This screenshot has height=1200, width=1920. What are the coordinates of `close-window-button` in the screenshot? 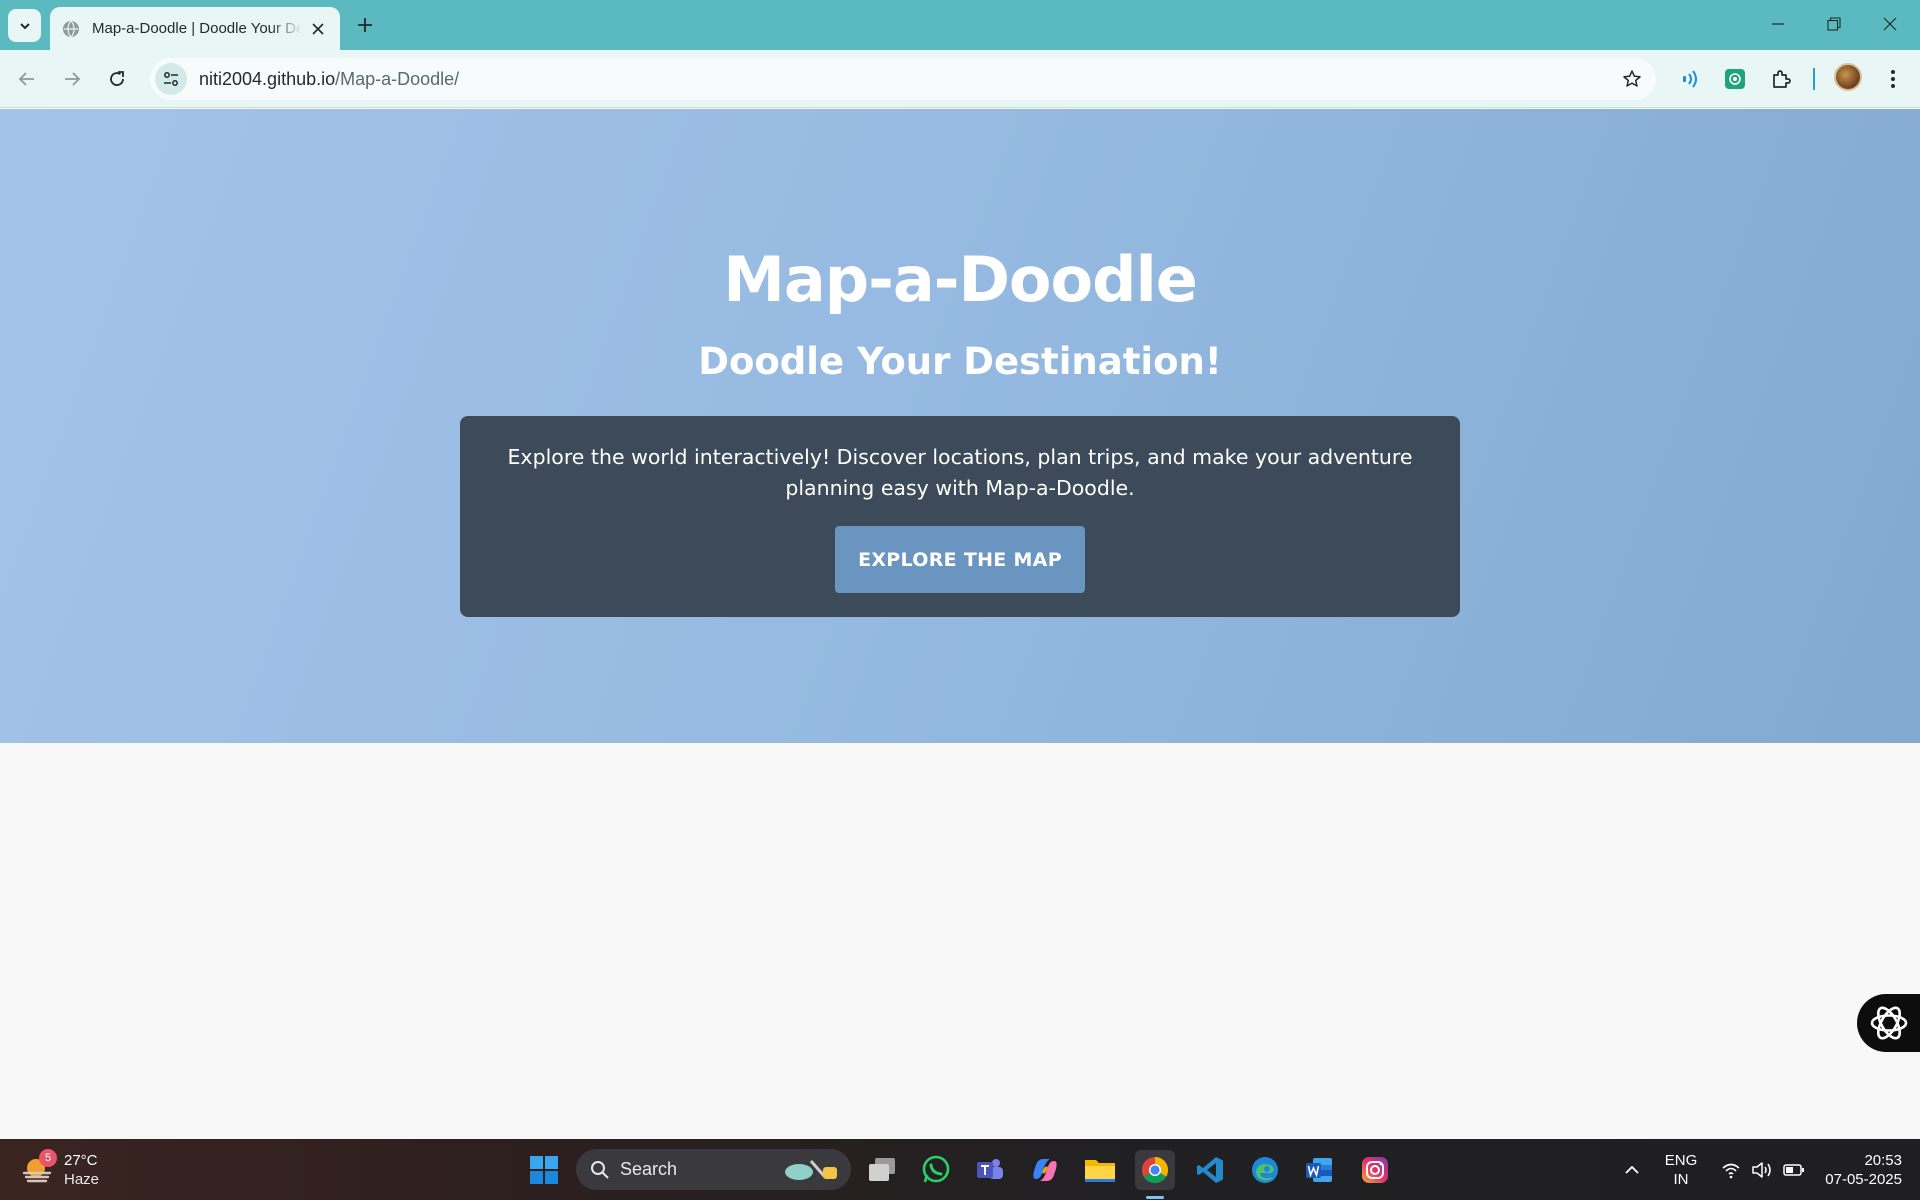 It's located at (1890, 24).